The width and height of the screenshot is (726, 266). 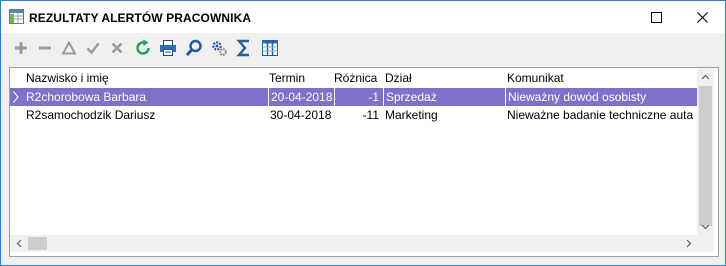 What do you see at coordinates (363, 17) in the screenshot?
I see `title-bar: REZULTATY ALERTÓW PRACOWNIKA` at bounding box center [363, 17].